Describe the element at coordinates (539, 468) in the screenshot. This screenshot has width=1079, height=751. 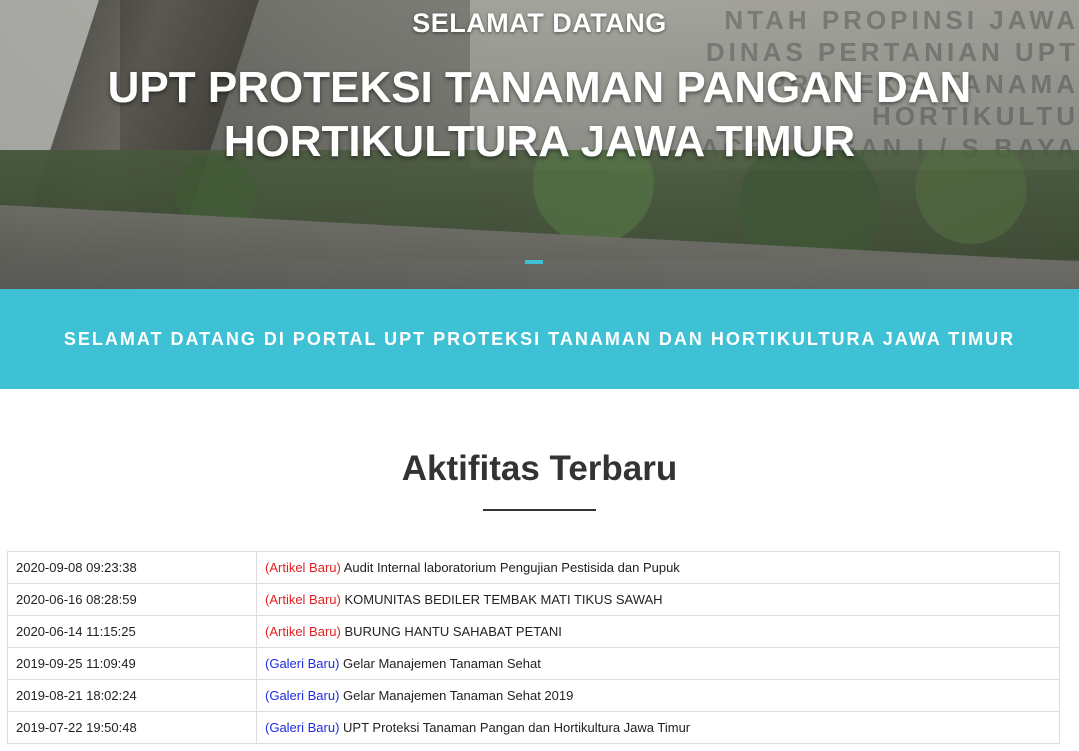
I see `section-title: Aktifitas Terbaru` at that location.